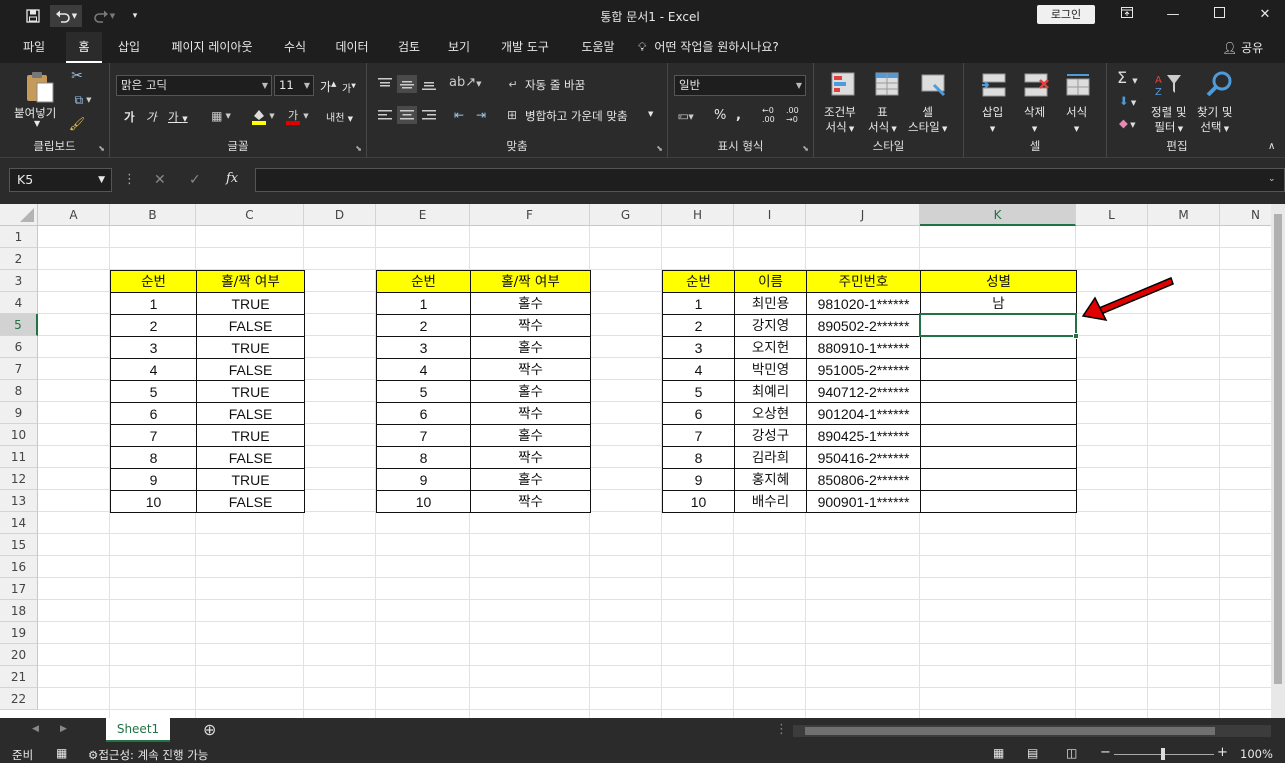 The width and height of the screenshot is (1285, 763). I want to click on conditional-formatting-icon, so click(844, 85).